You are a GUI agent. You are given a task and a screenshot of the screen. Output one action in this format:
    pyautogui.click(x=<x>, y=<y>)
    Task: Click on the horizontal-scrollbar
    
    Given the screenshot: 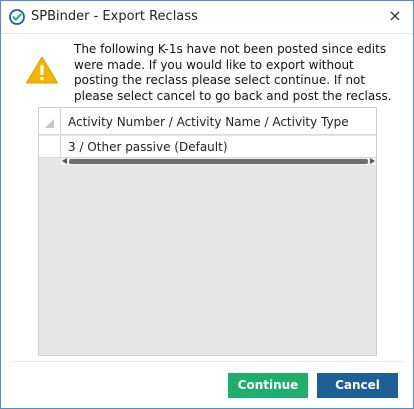 What is the action you would take?
    pyautogui.click(x=218, y=161)
    